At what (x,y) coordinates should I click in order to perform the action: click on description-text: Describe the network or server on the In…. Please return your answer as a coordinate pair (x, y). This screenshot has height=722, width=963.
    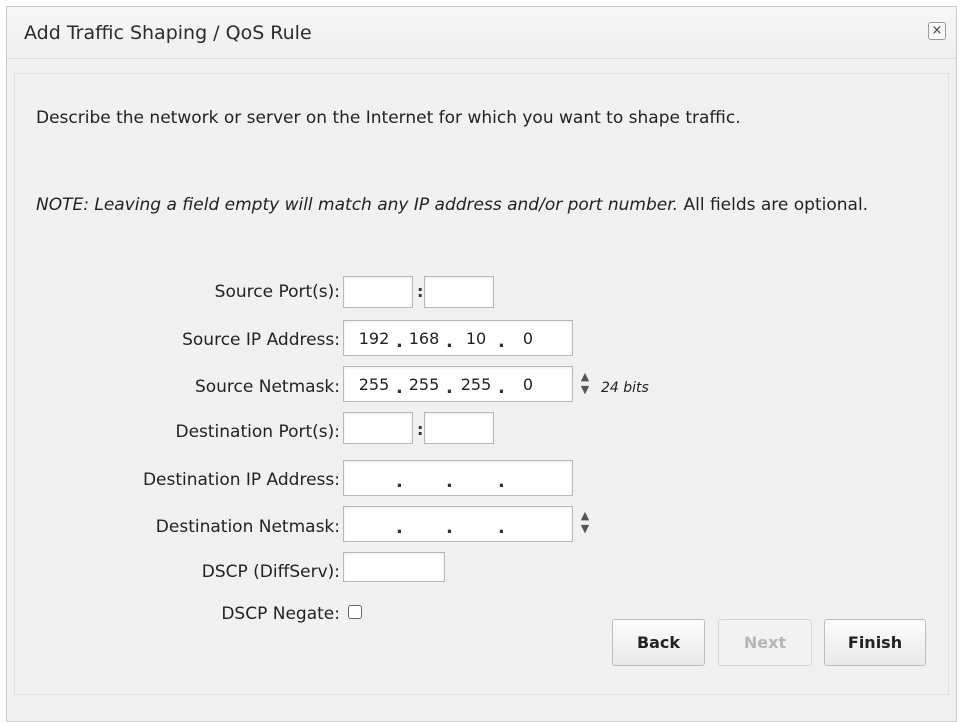
    Looking at the image, I should click on (388, 118).